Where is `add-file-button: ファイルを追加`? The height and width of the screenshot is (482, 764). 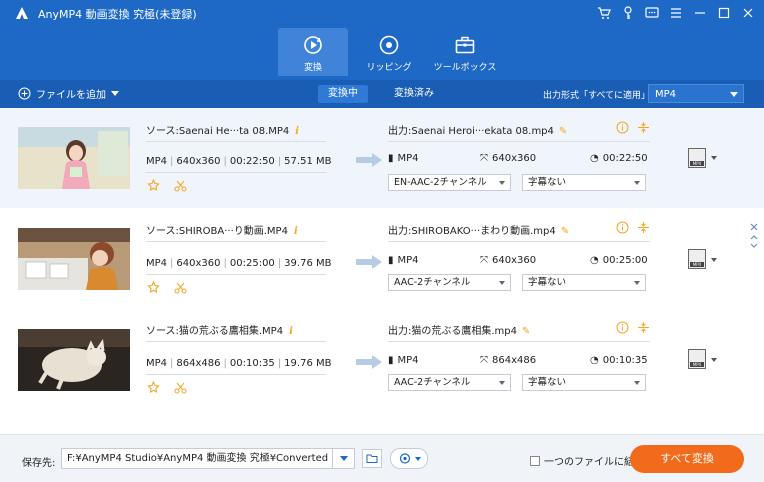 add-file-button: ファイルを追加 is located at coordinates (68, 93).